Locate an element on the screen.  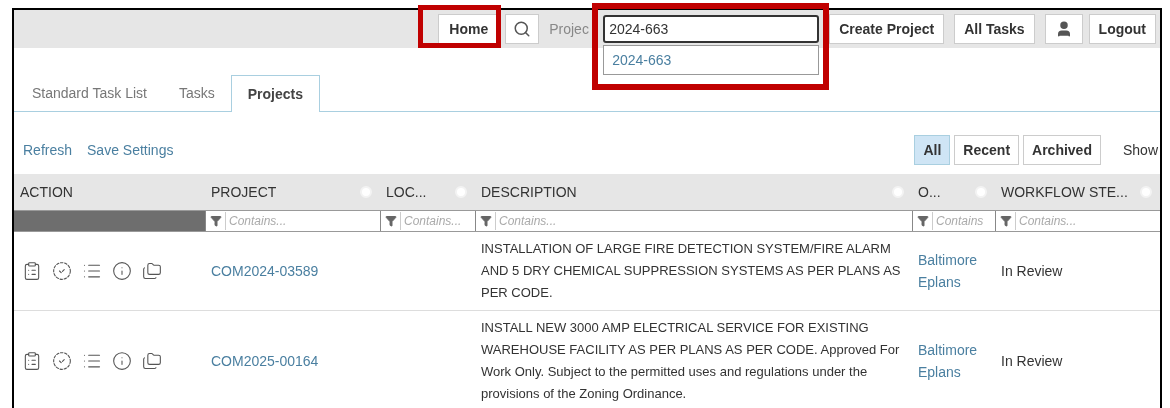
project-search-field: 2024-663 is located at coordinates (711, 29).